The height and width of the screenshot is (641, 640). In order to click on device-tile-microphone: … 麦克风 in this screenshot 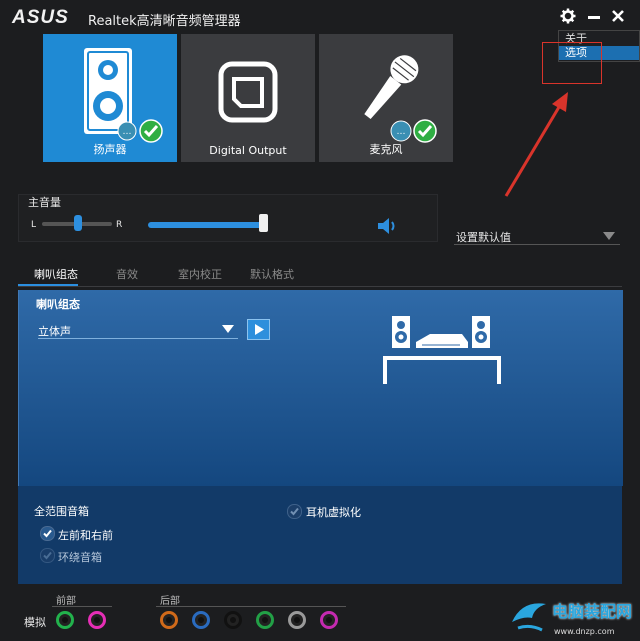, I will do `click(386, 98)`.